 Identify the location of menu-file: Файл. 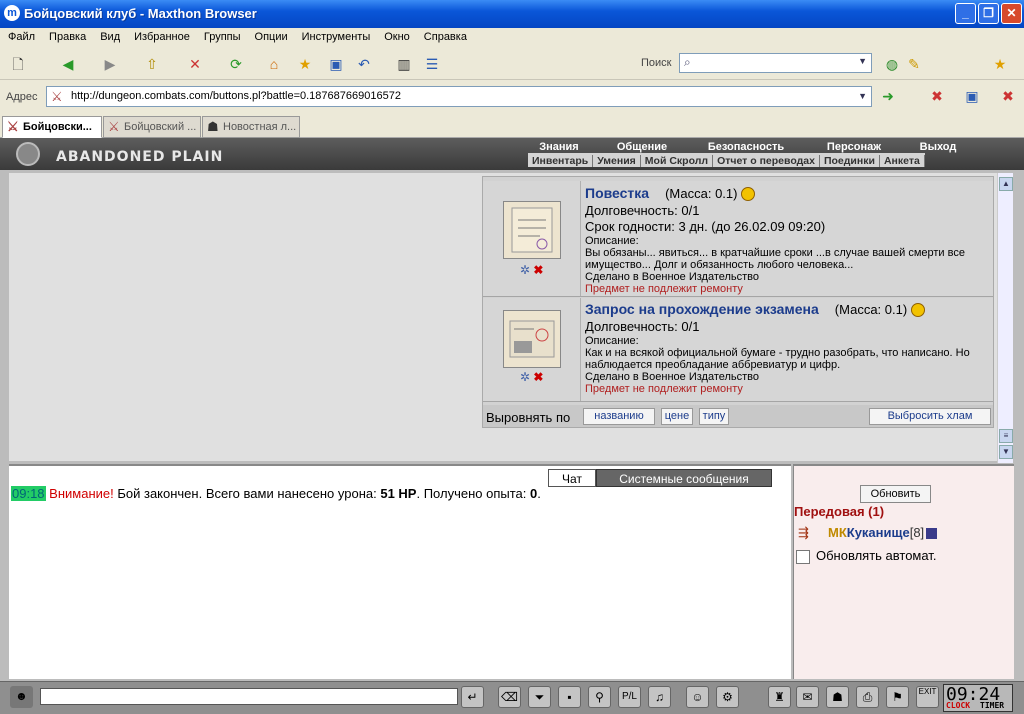
(20, 35).